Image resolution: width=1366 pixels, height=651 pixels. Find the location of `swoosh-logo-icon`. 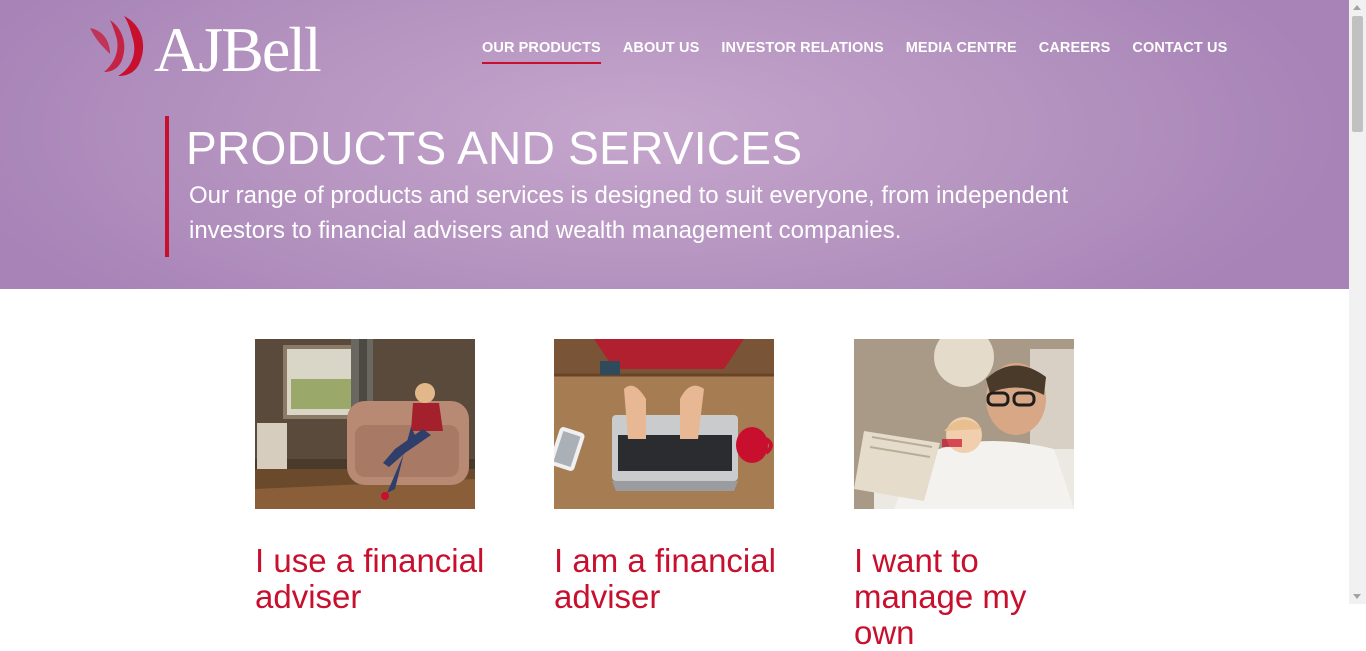

swoosh-logo-icon is located at coordinates (117, 46).